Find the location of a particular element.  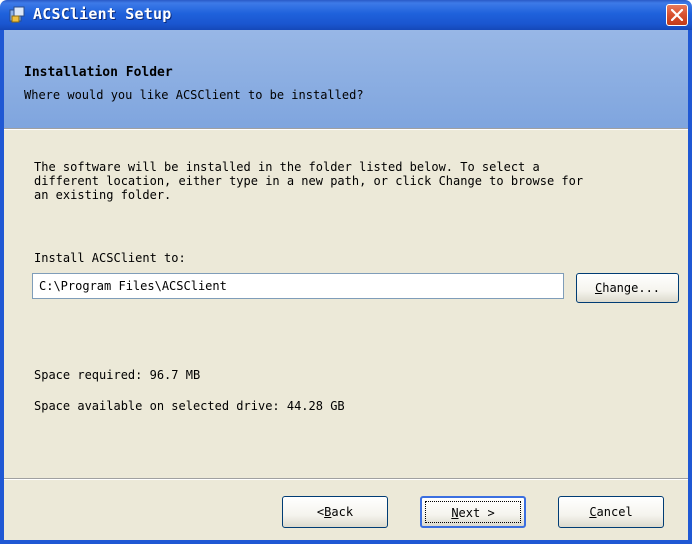

install-location-label: Install ACSClient to: is located at coordinates (110, 258).